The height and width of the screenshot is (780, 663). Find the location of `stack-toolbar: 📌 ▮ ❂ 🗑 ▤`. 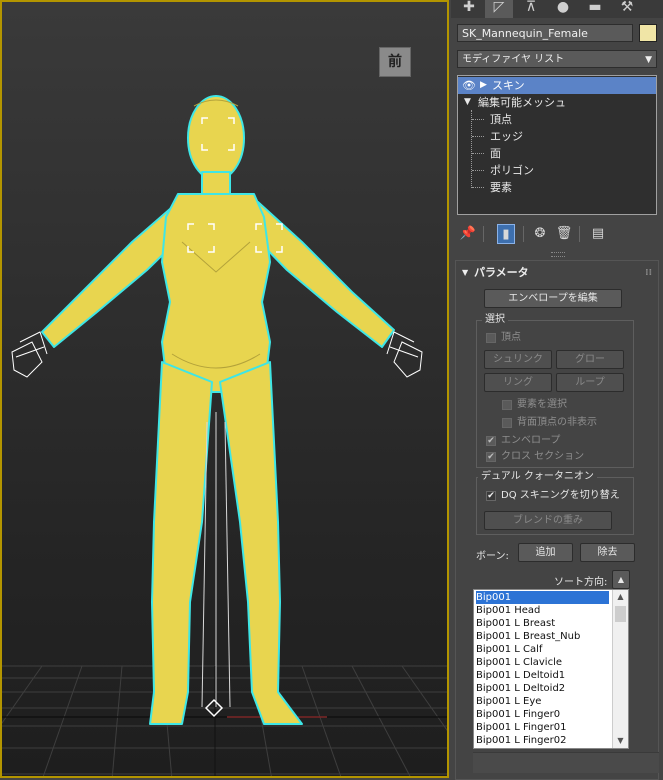

stack-toolbar: 📌 ▮ ❂ 🗑 ▤ is located at coordinates (557, 234).